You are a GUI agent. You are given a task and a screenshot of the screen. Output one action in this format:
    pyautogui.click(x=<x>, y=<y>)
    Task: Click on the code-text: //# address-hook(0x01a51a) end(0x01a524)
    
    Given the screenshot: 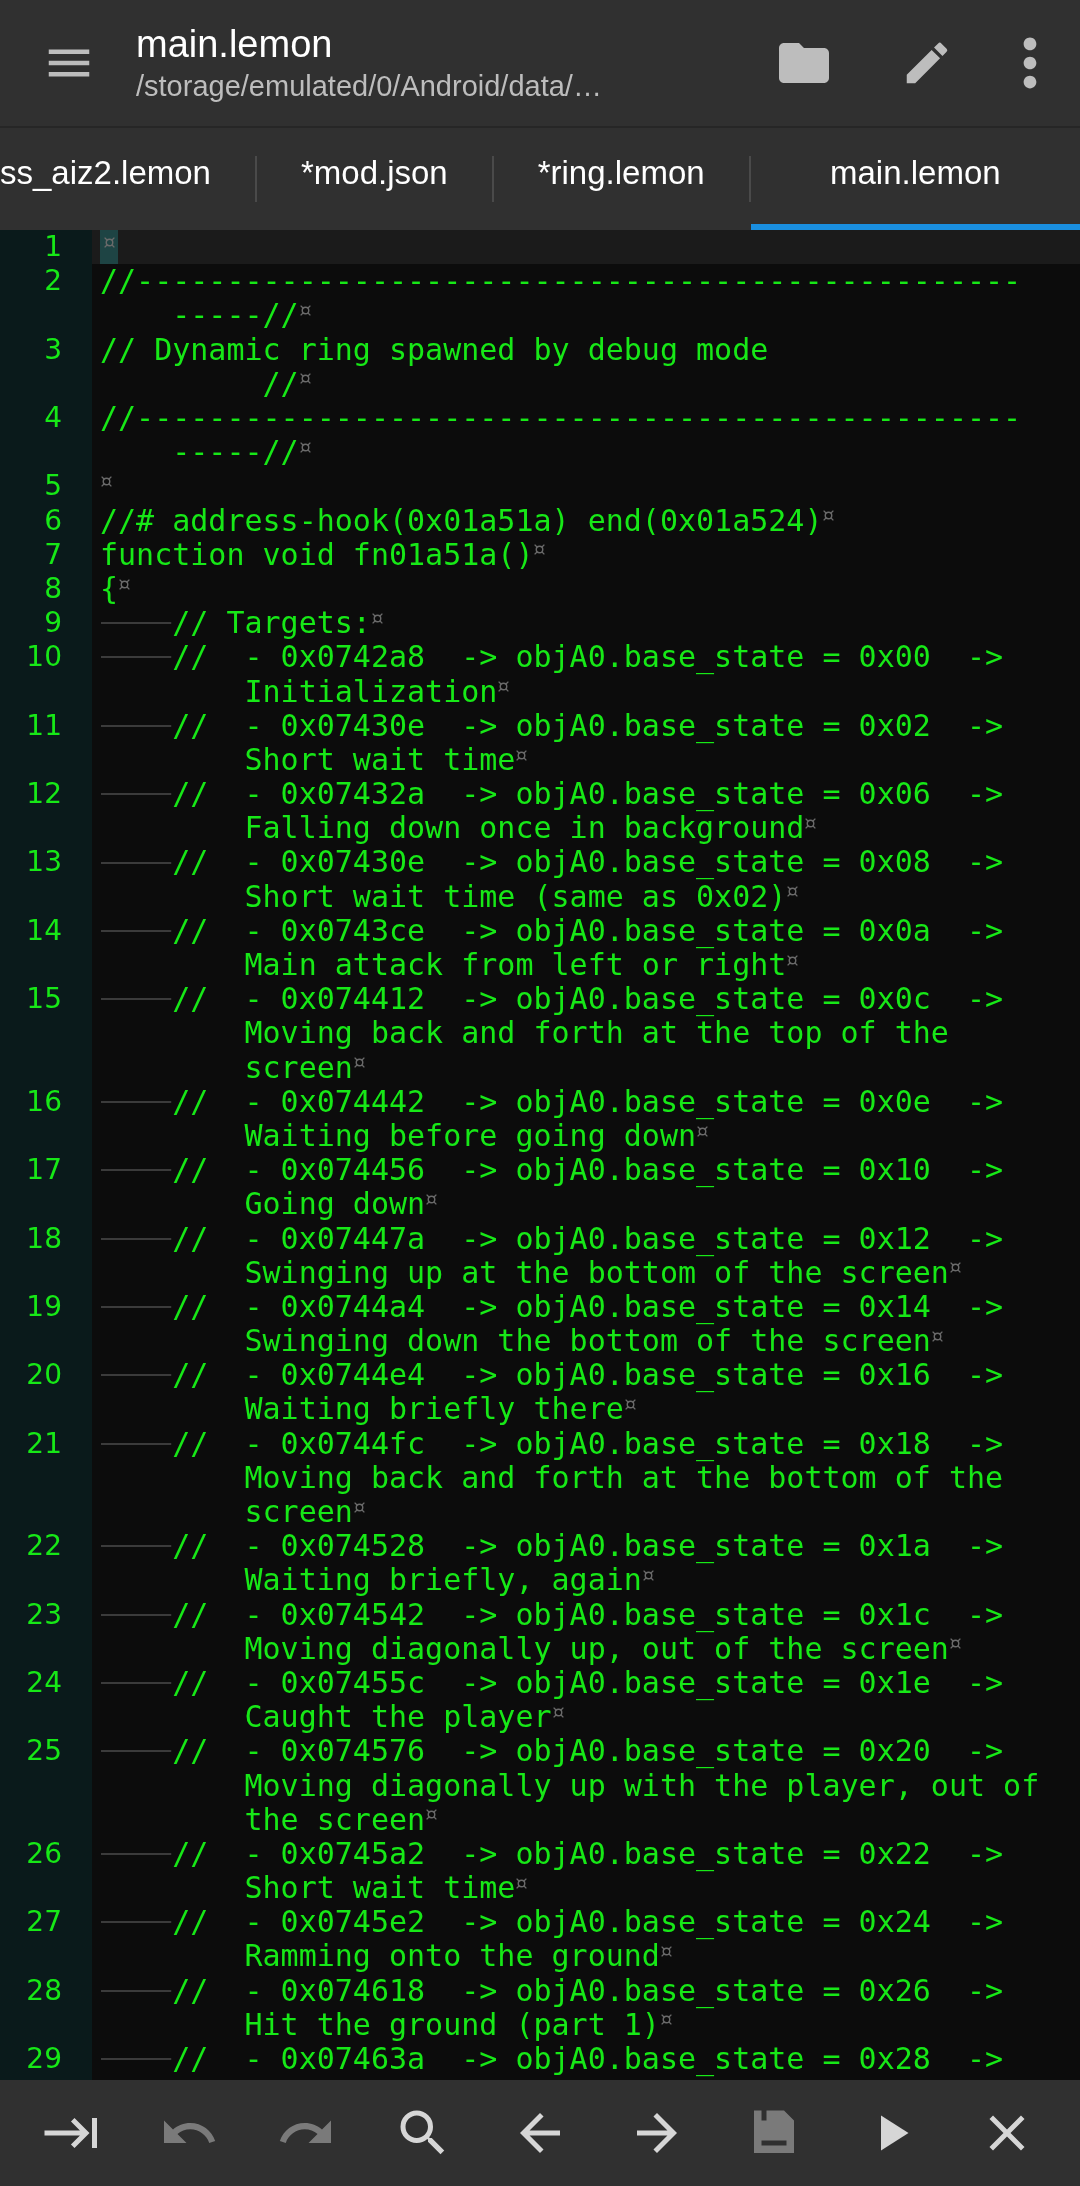 What is the action you would take?
    pyautogui.click(x=461, y=520)
    